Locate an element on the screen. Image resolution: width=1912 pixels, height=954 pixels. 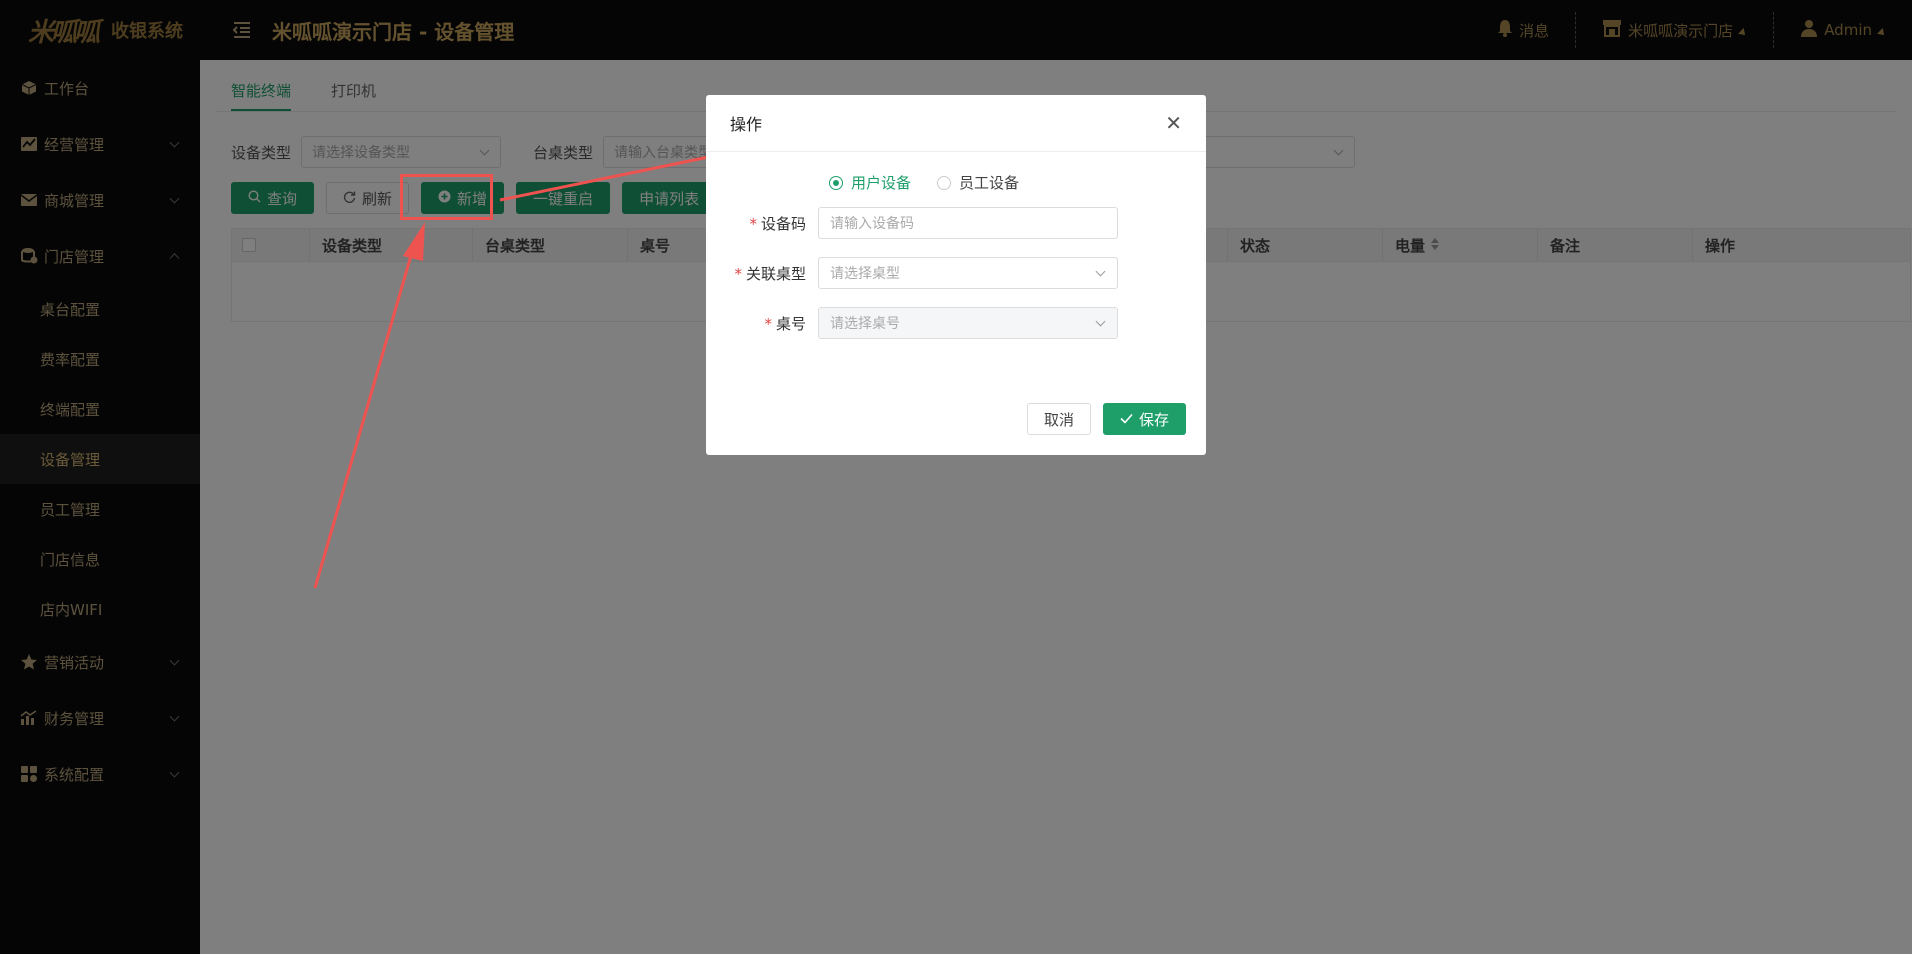
device-form: * 设备码 请输入设备码 * 关联桌型 请选择桌型 * 桌号 请选择桌号 is located at coordinates (956, 273).